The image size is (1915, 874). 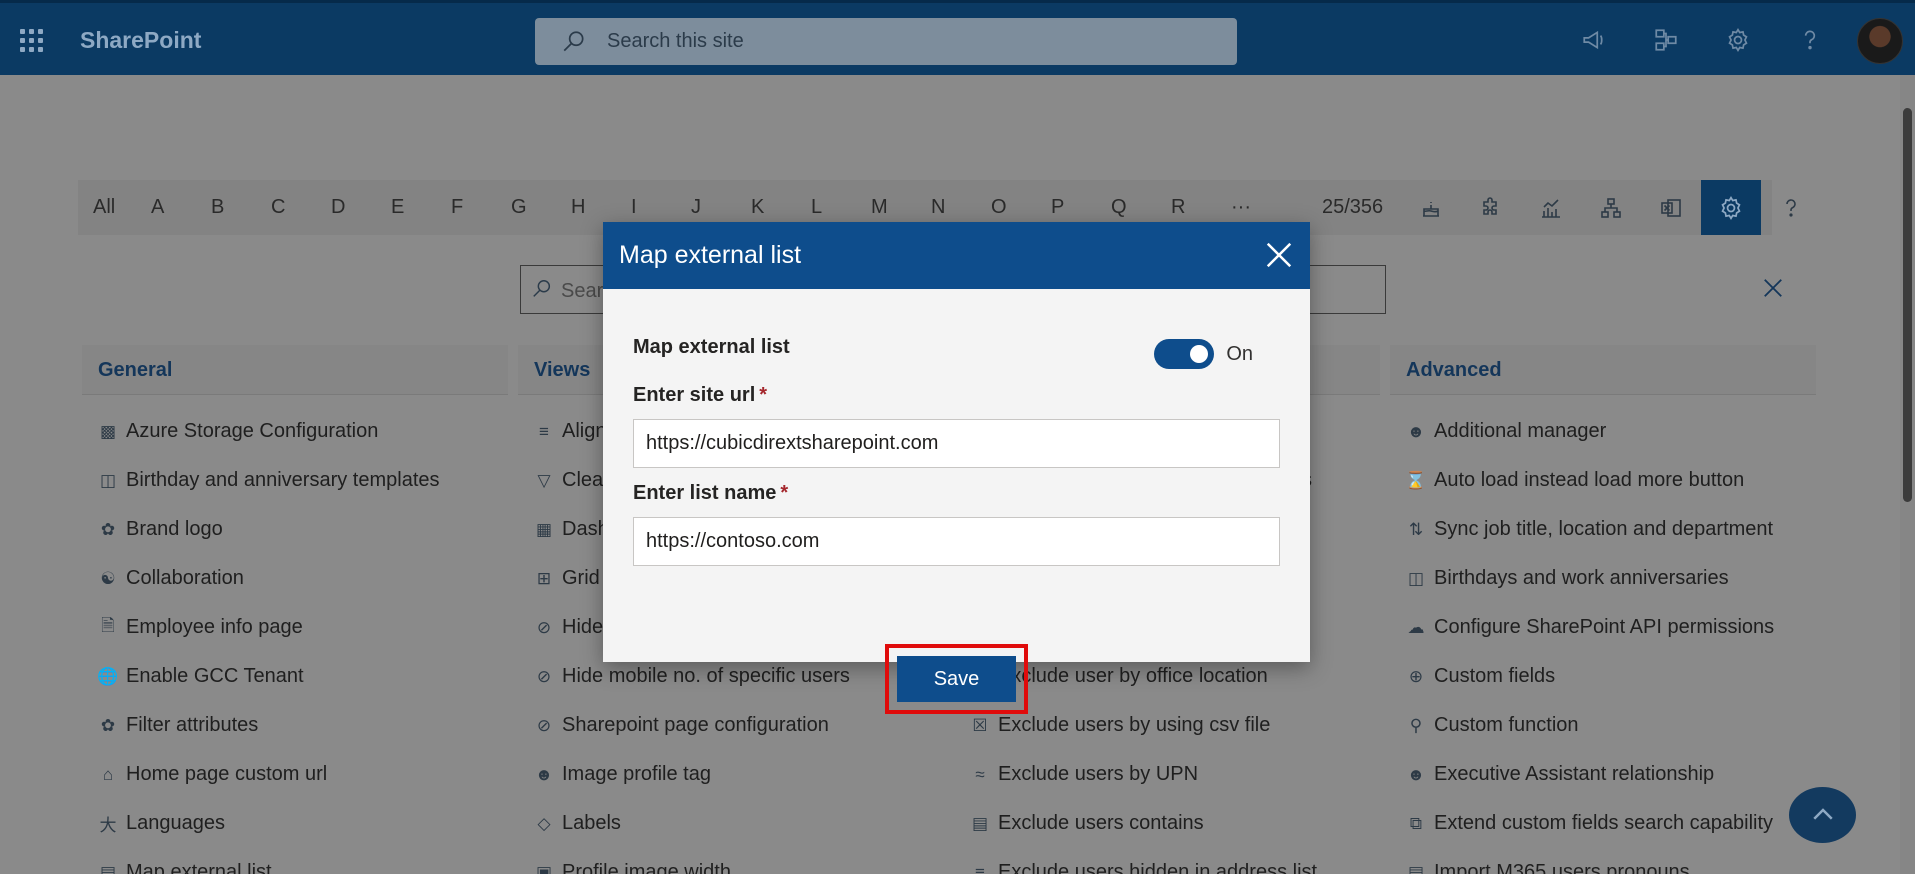 I want to click on scroll-to-top-button, so click(x=1822, y=815).